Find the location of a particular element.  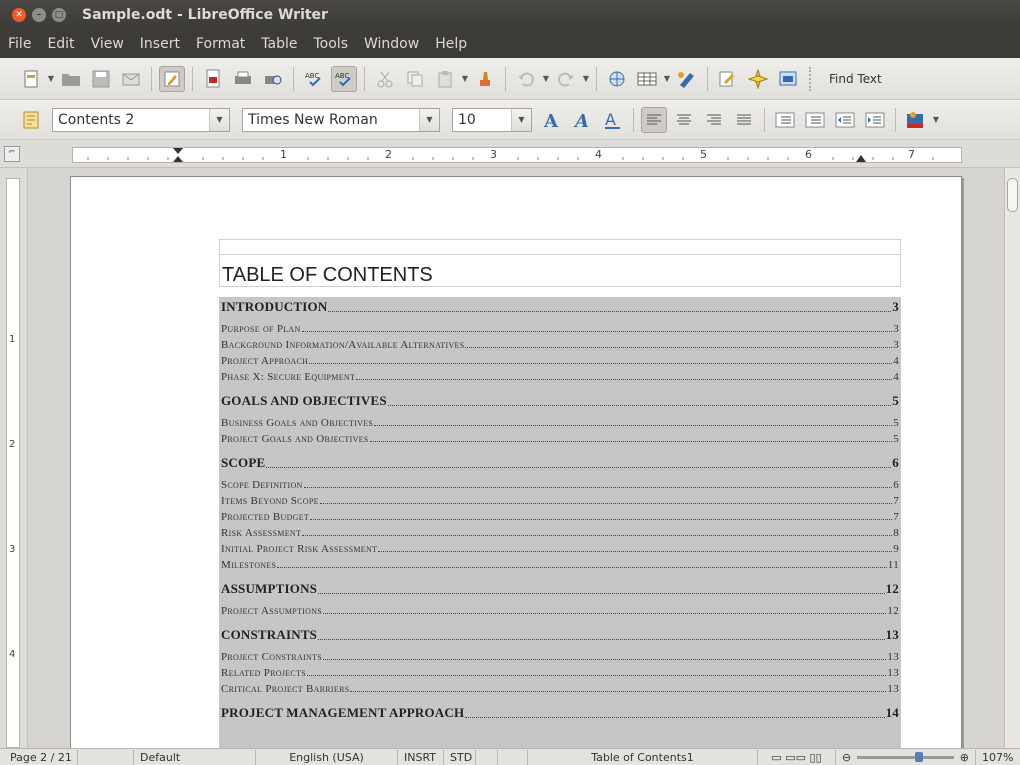

undo-icon is located at coordinates (526, 79).